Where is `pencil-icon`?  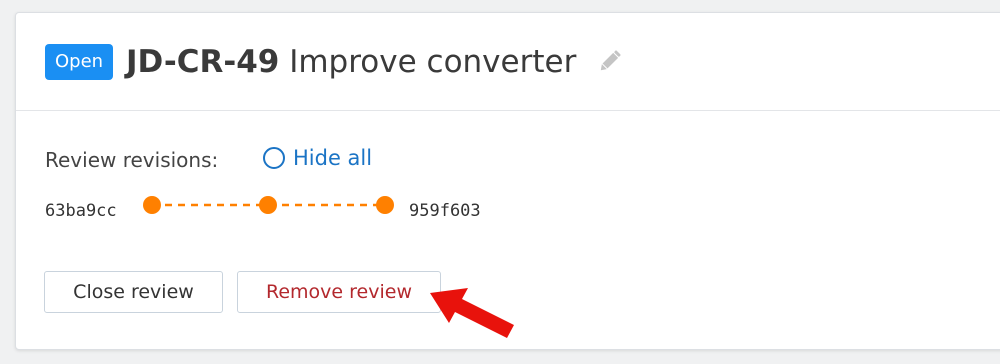
pencil-icon is located at coordinates (610, 59).